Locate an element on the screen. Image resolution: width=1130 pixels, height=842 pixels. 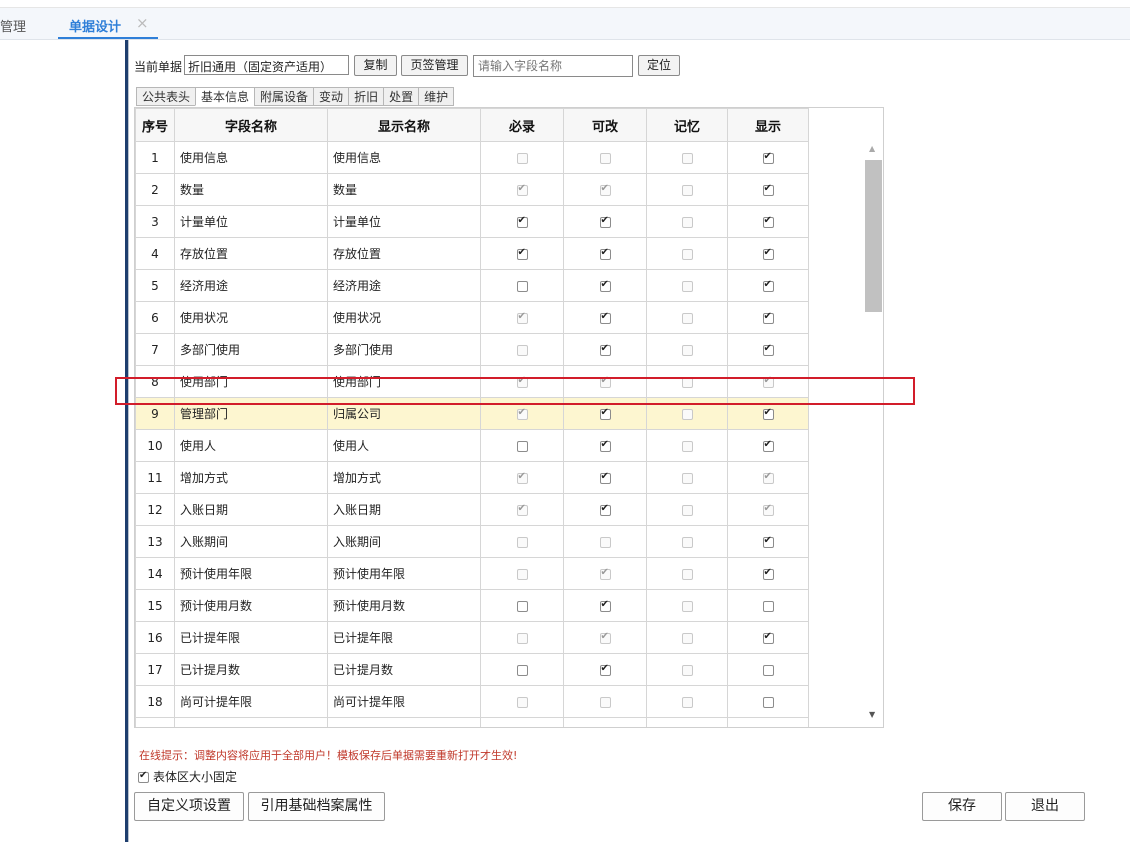
subtab-1: 基本信息 is located at coordinates (225, 96).